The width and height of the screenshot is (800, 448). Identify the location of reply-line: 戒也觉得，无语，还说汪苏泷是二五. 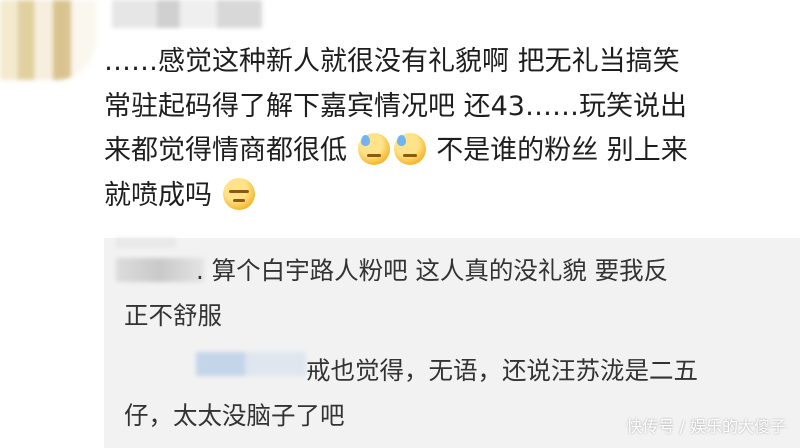
(502, 370).